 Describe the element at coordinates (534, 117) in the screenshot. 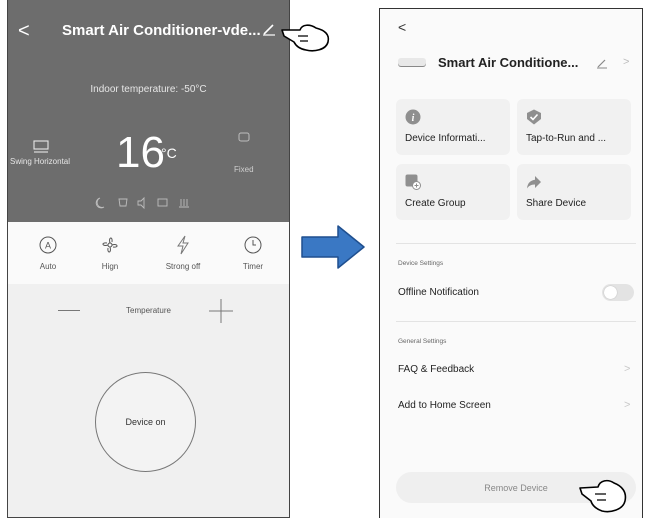

I see `check-shield-icon` at that location.